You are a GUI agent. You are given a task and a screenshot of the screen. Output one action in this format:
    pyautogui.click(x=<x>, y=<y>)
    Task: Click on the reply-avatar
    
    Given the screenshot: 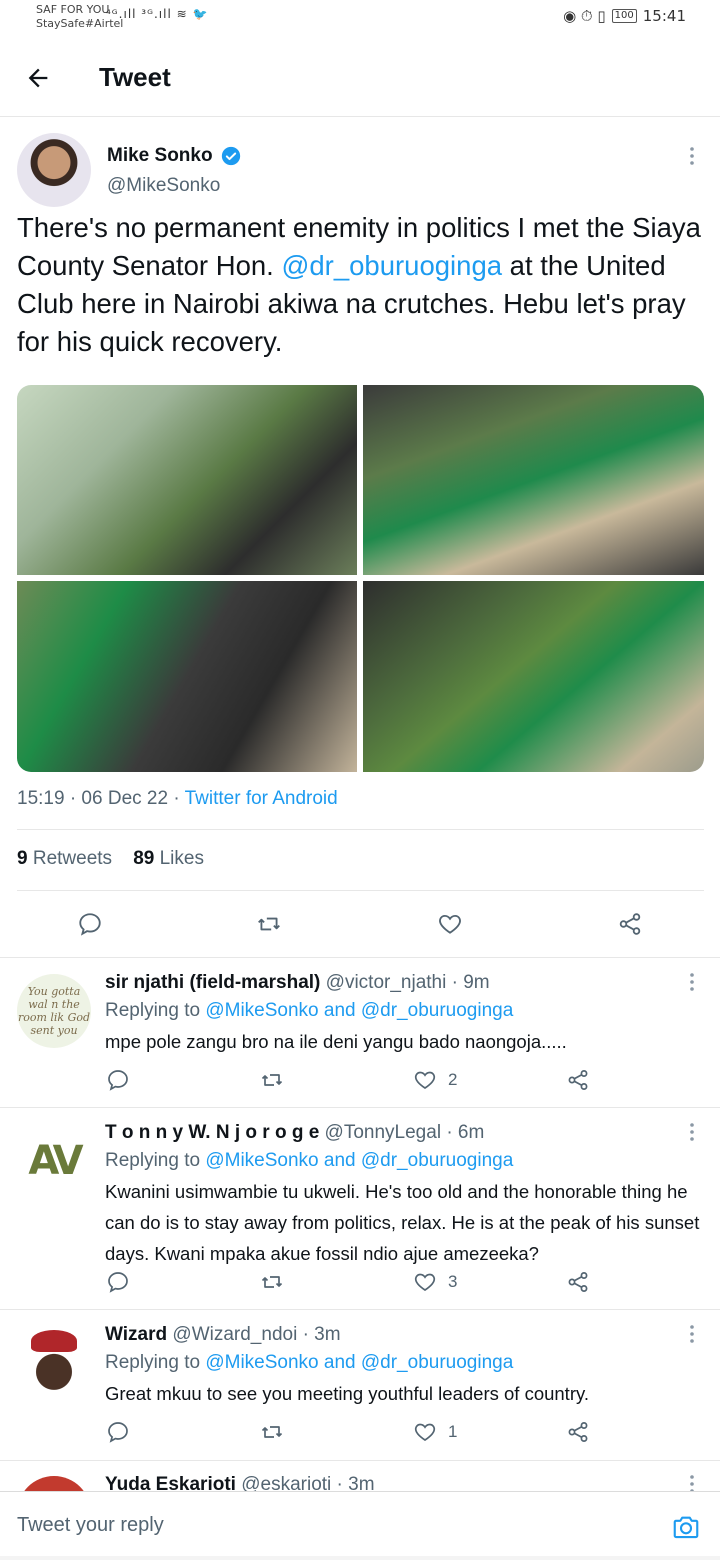 What is the action you would take?
    pyautogui.click(x=54, y=1363)
    